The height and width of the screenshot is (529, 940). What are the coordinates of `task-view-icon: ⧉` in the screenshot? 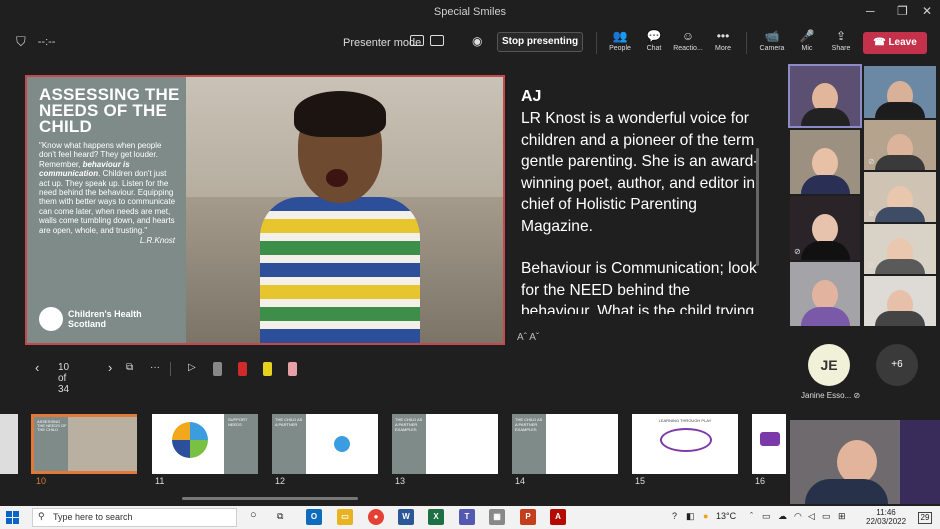 It's located at (280, 516).